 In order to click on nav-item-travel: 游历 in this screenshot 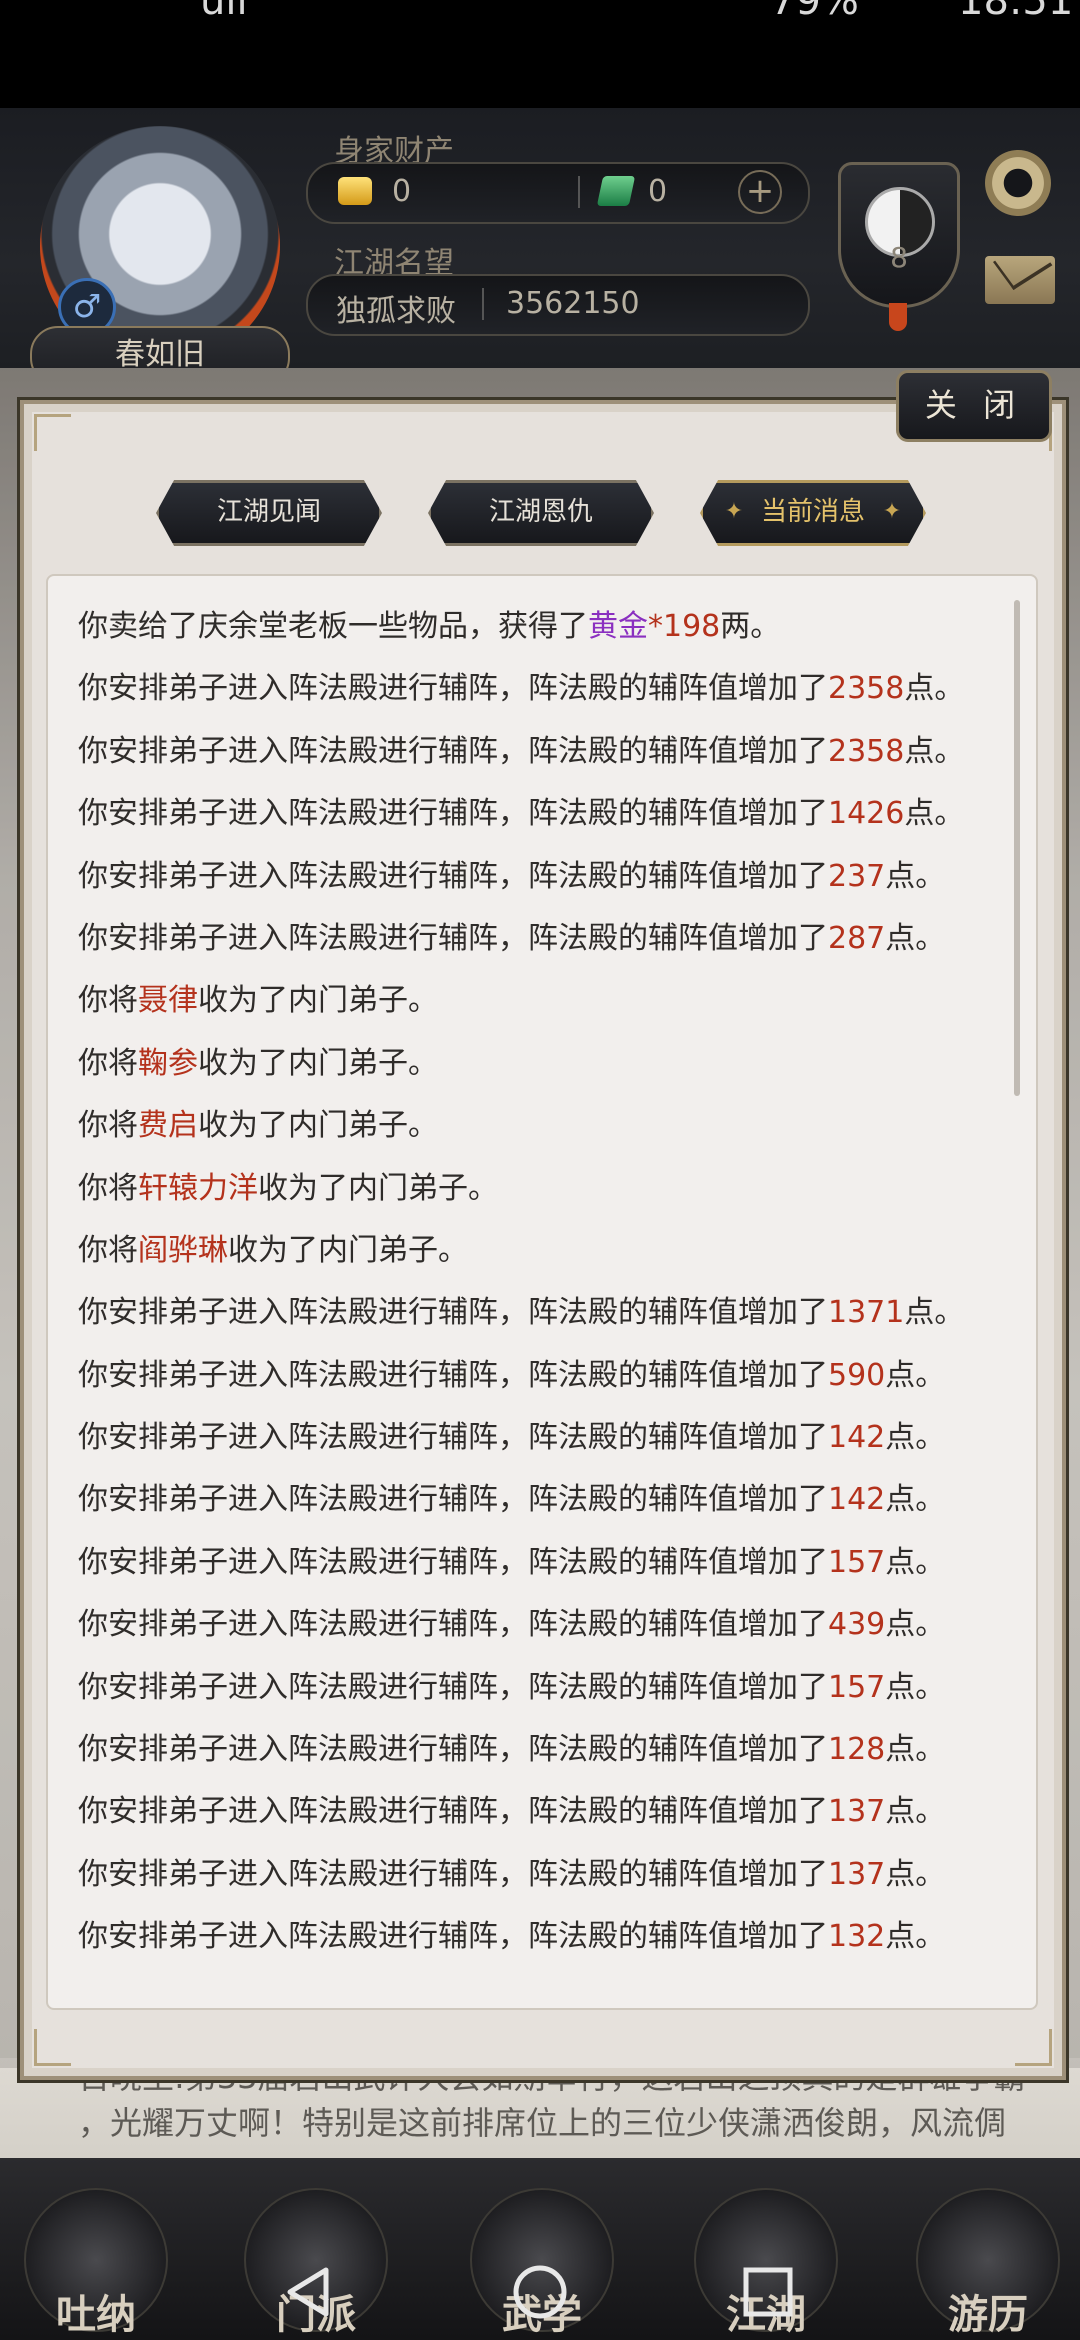, I will do `click(988, 2263)`.